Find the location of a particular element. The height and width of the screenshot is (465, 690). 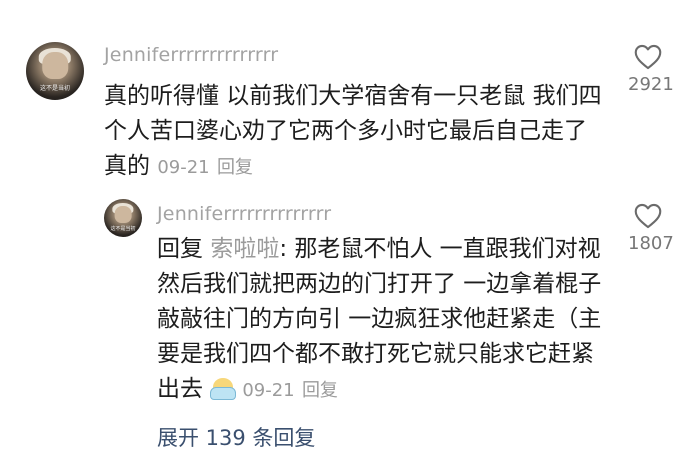

reply-like-count: 1807 is located at coordinates (651, 243).